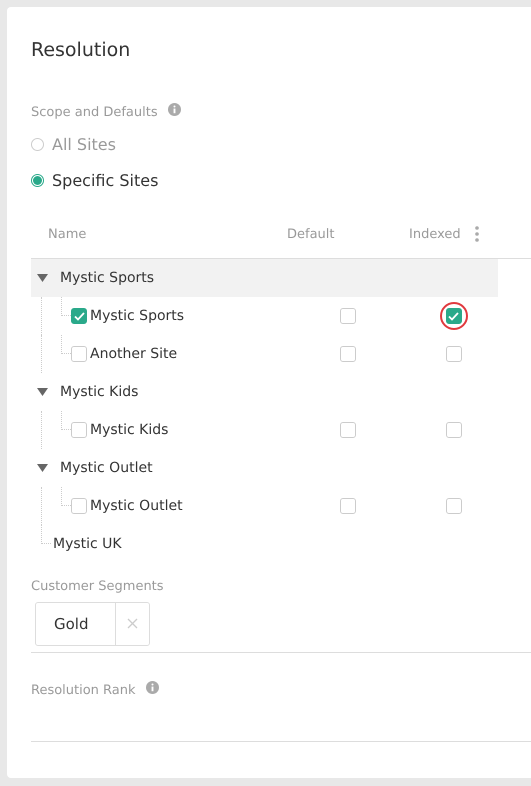  Describe the element at coordinates (76, 624) in the screenshot. I see `tag-label: Gold` at that location.